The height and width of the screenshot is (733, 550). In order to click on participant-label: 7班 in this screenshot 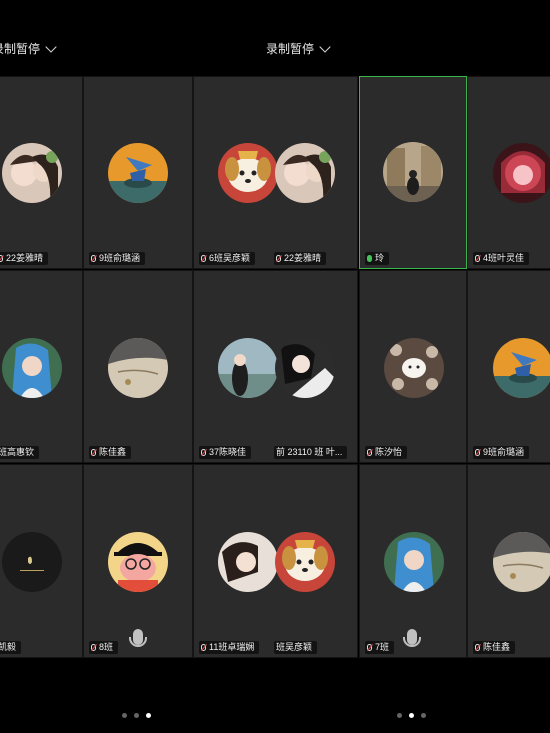, I will do `click(380, 647)`.